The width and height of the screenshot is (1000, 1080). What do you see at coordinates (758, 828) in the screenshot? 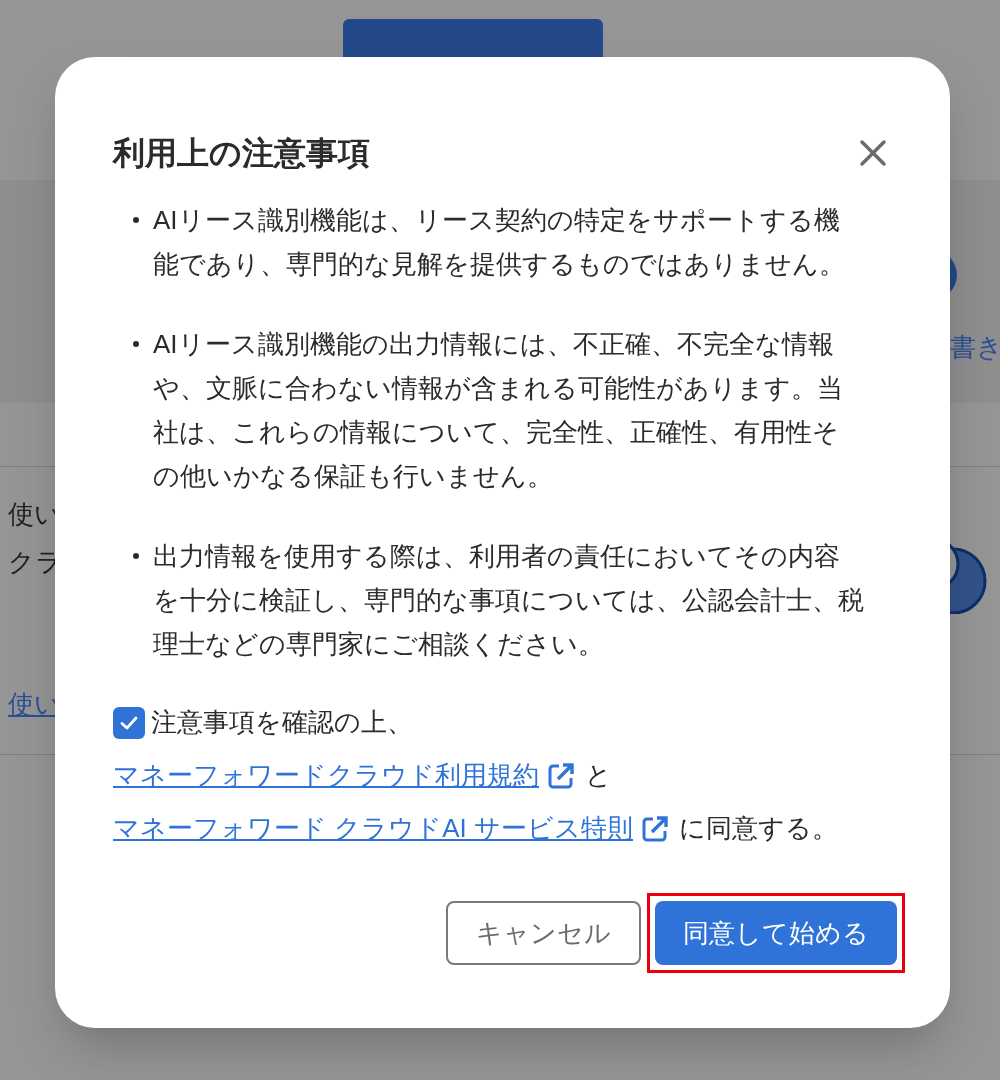
I see `consent-text: に同意する。` at bounding box center [758, 828].